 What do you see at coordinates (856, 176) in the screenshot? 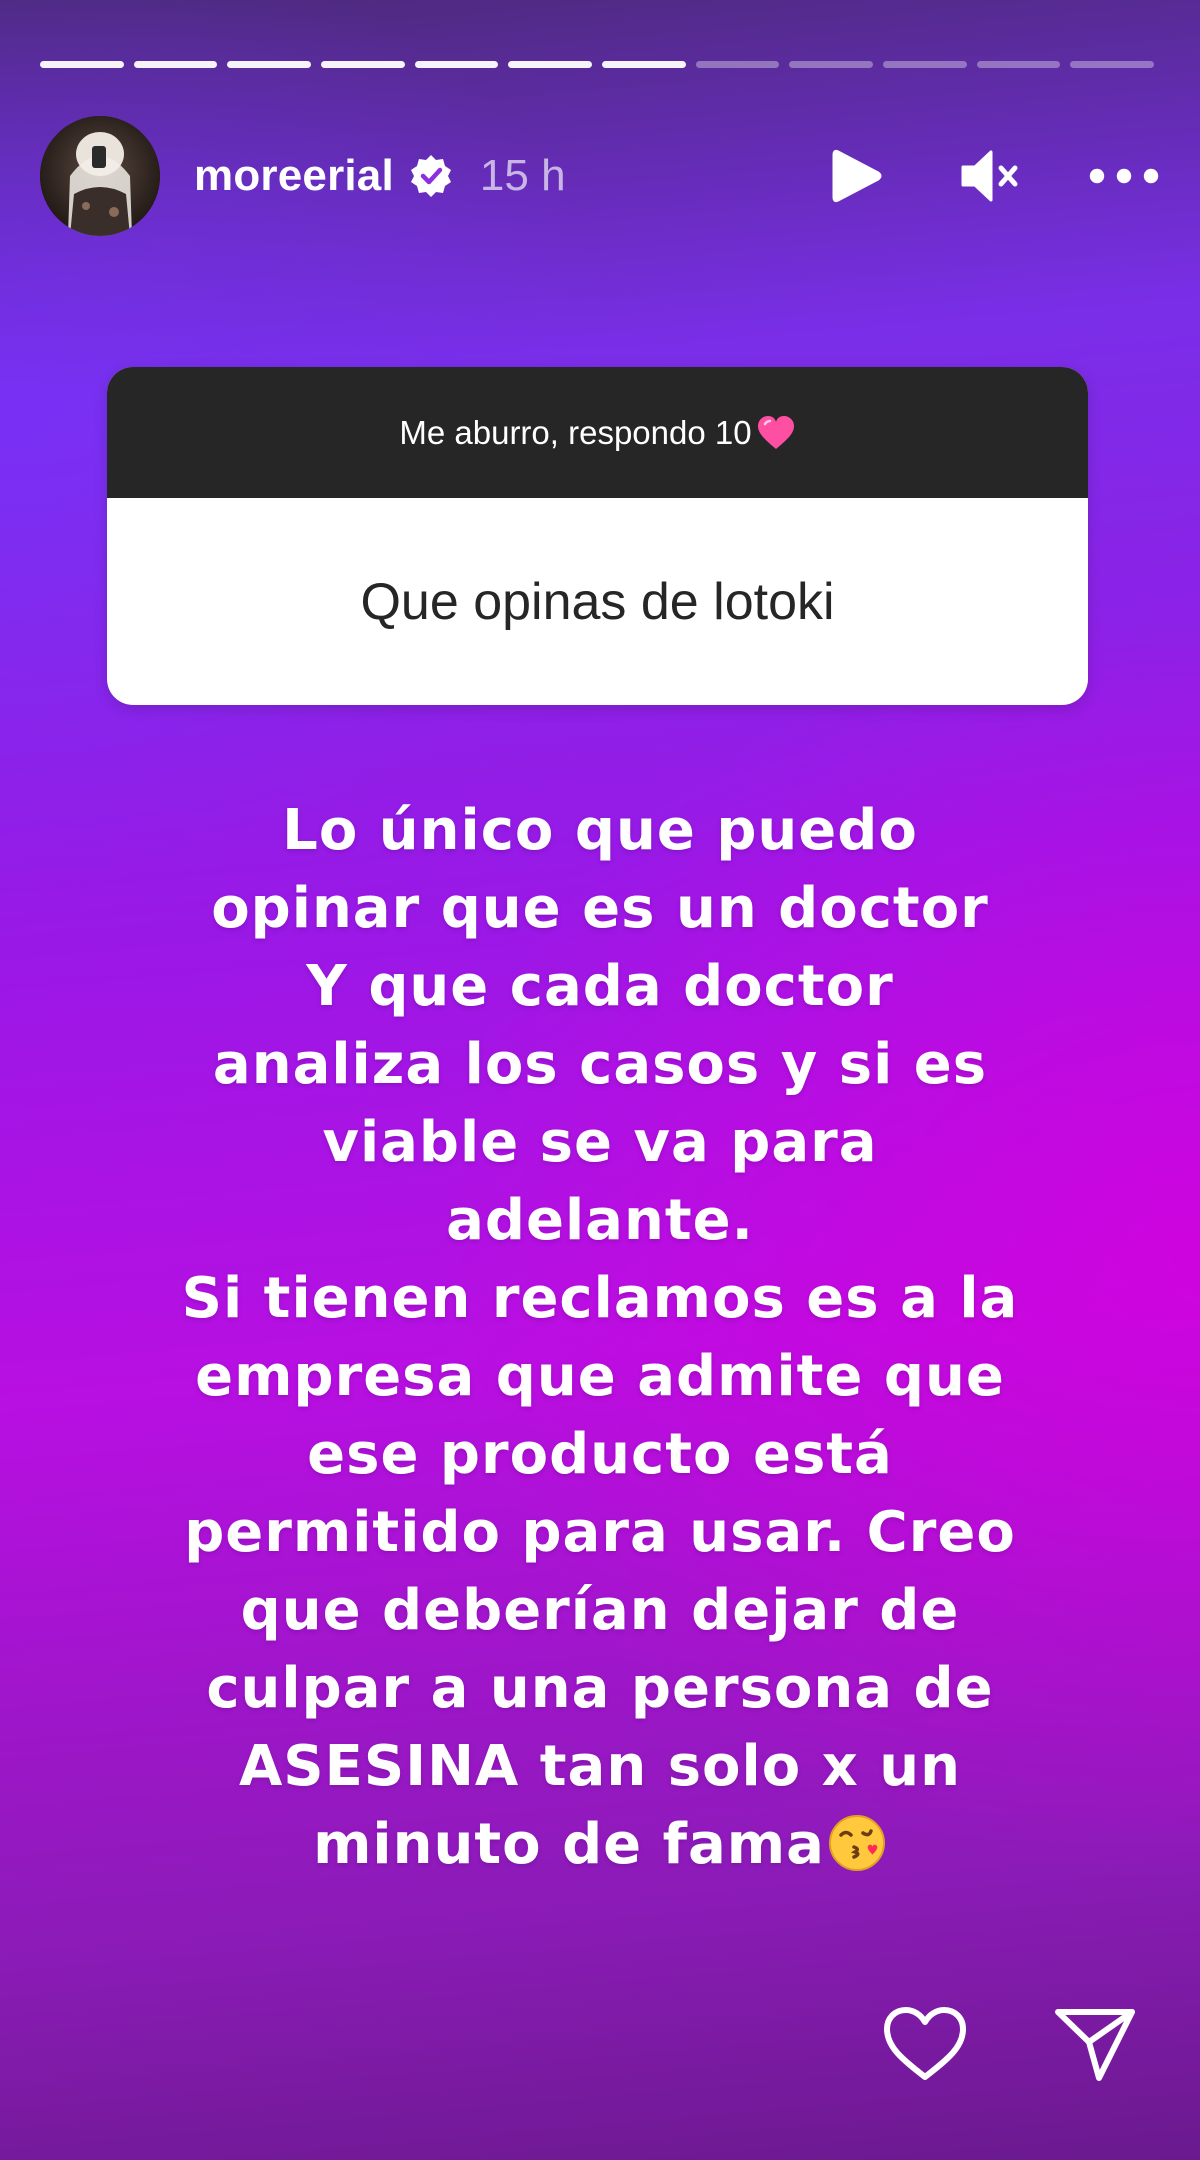
I see `play-icon` at bounding box center [856, 176].